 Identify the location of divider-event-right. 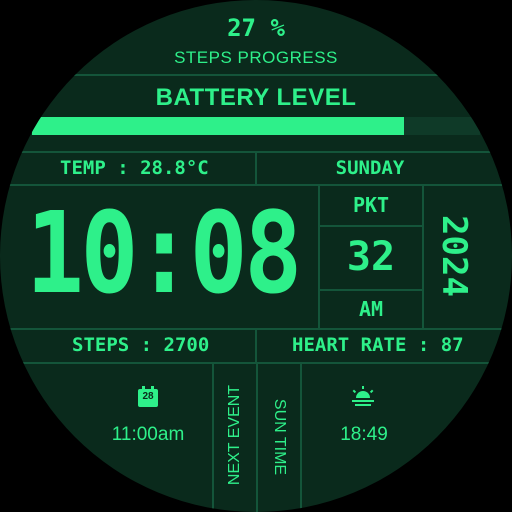
(301, 437).